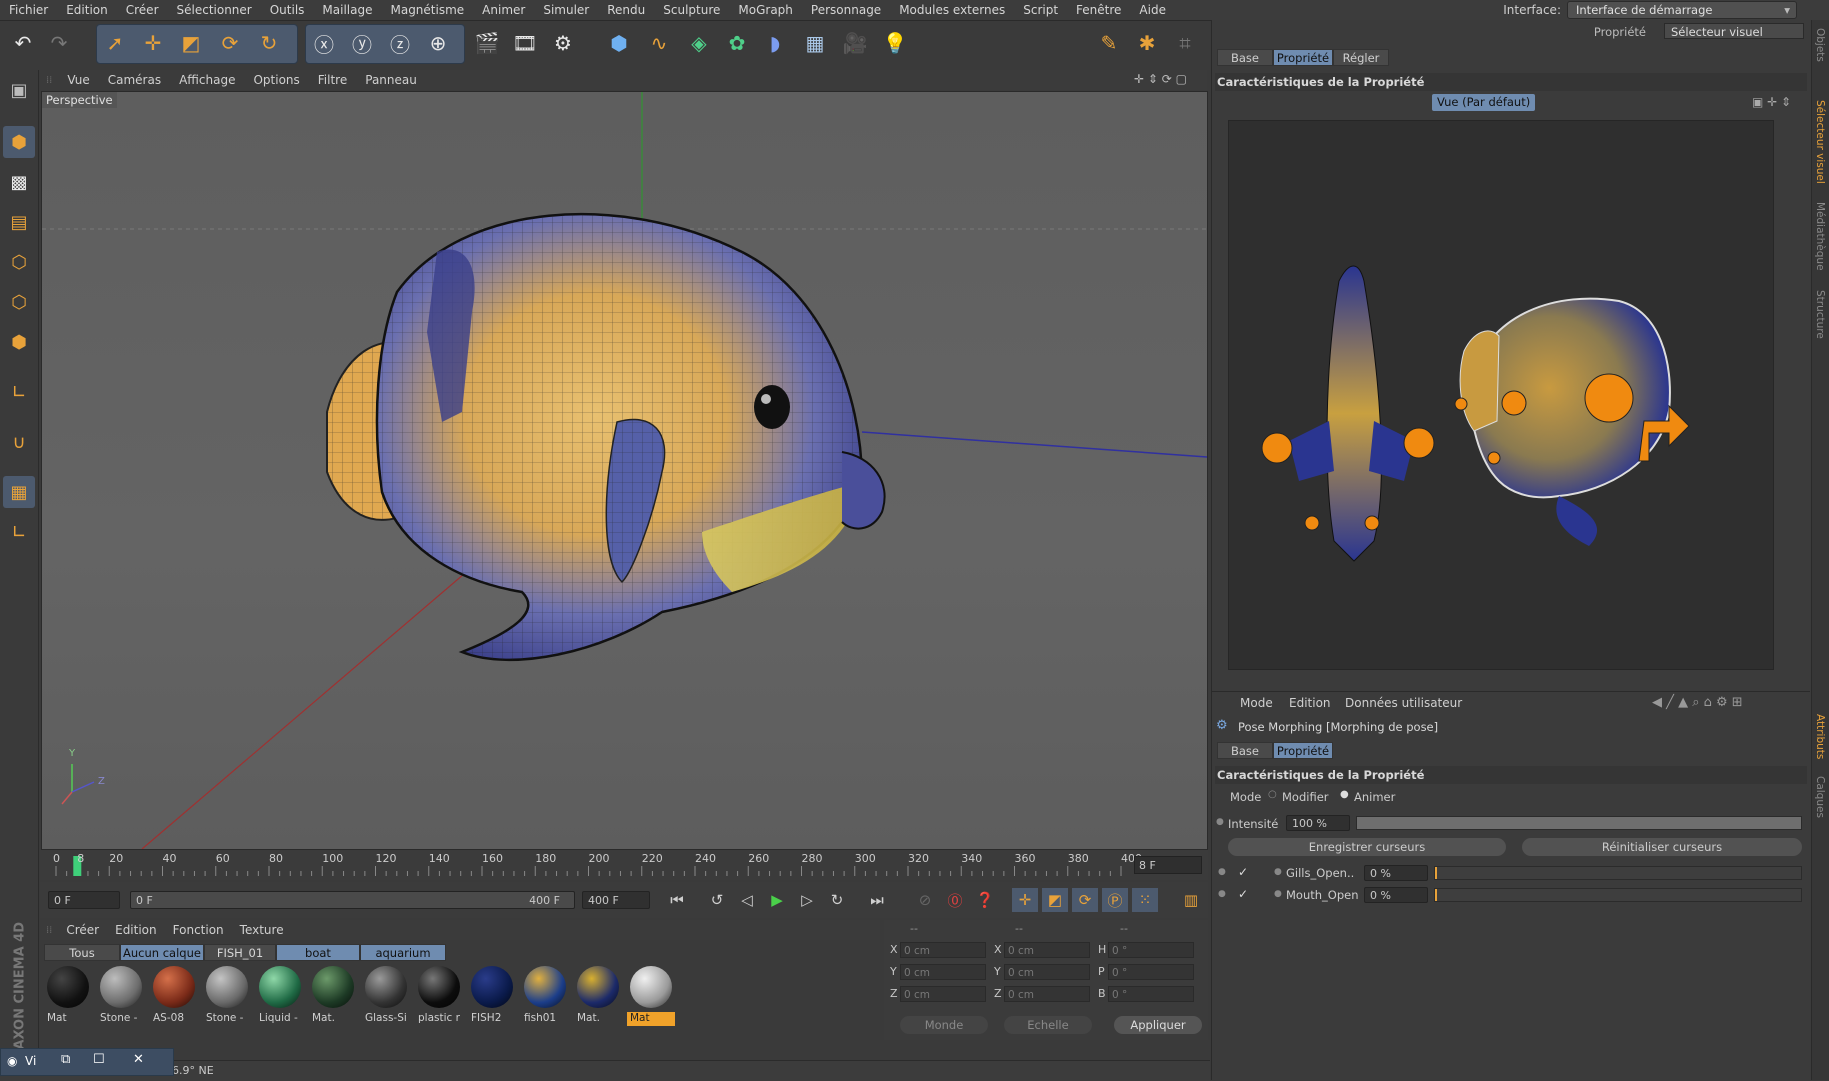  I want to click on make-editable-icon: ▣, so click(19, 90).